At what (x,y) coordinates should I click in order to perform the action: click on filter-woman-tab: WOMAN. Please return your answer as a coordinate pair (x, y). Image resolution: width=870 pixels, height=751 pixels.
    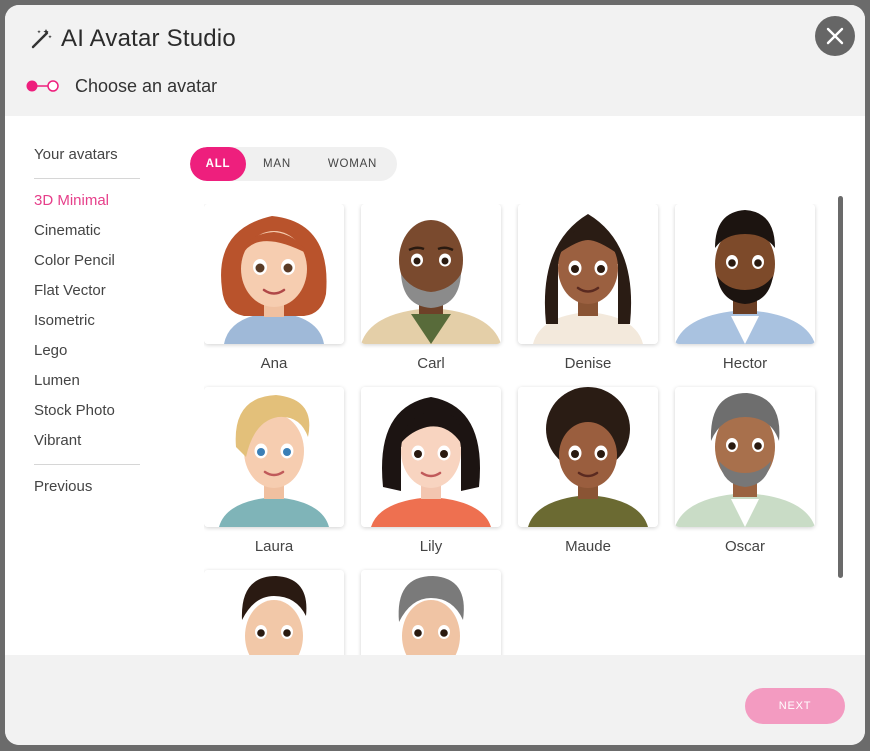
    Looking at the image, I should click on (352, 164).